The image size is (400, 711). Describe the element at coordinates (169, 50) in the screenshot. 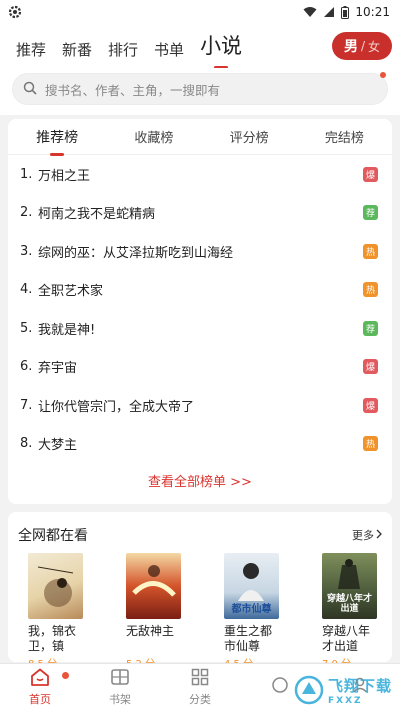

I see `tab-booklist: 书单` at that location.